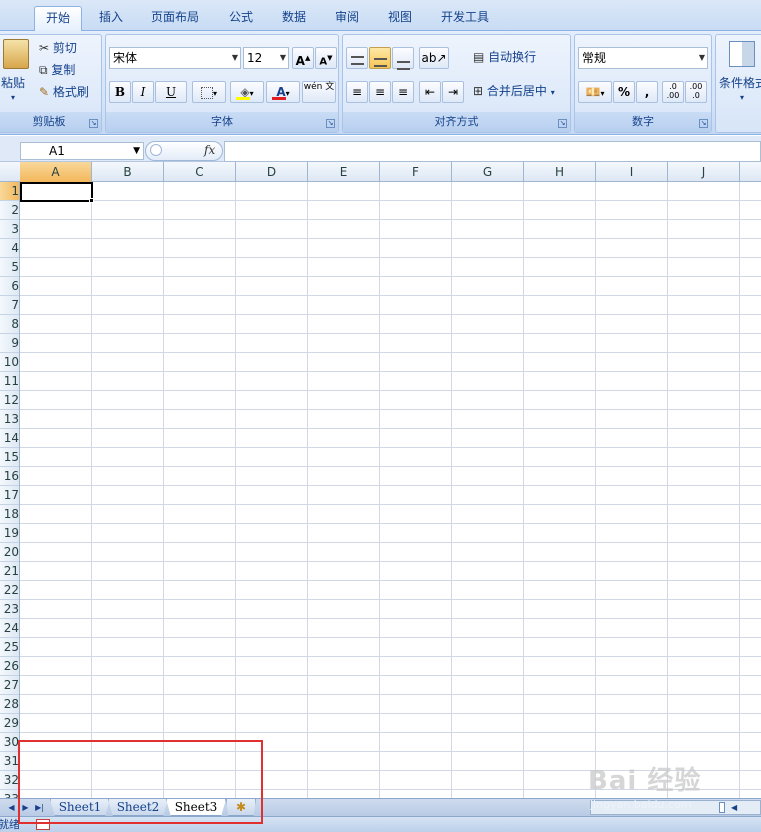 The width and height of the screenshot is (761, 832). Describe the element at coordinates (9, 780) in the screenshot. I see `row-header-32: 32` at that location.